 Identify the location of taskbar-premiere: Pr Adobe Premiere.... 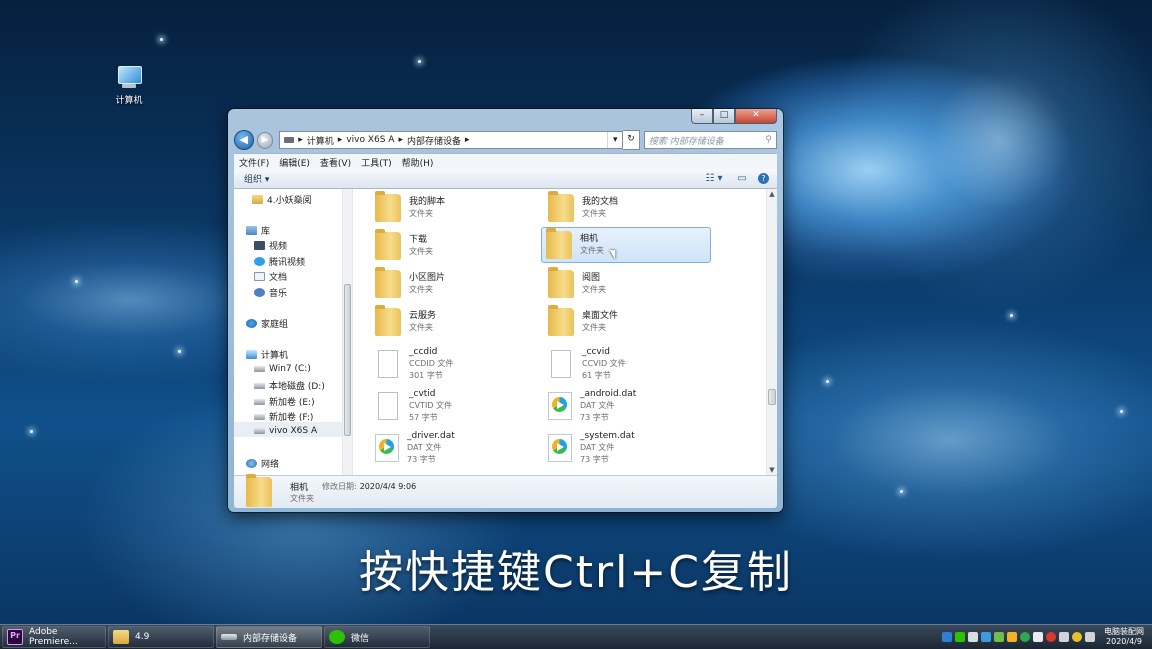
(54, 637).